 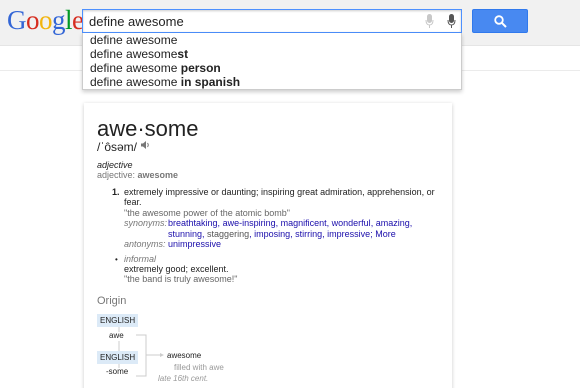 I want to click on search-icon, so click(x=500, y=21).